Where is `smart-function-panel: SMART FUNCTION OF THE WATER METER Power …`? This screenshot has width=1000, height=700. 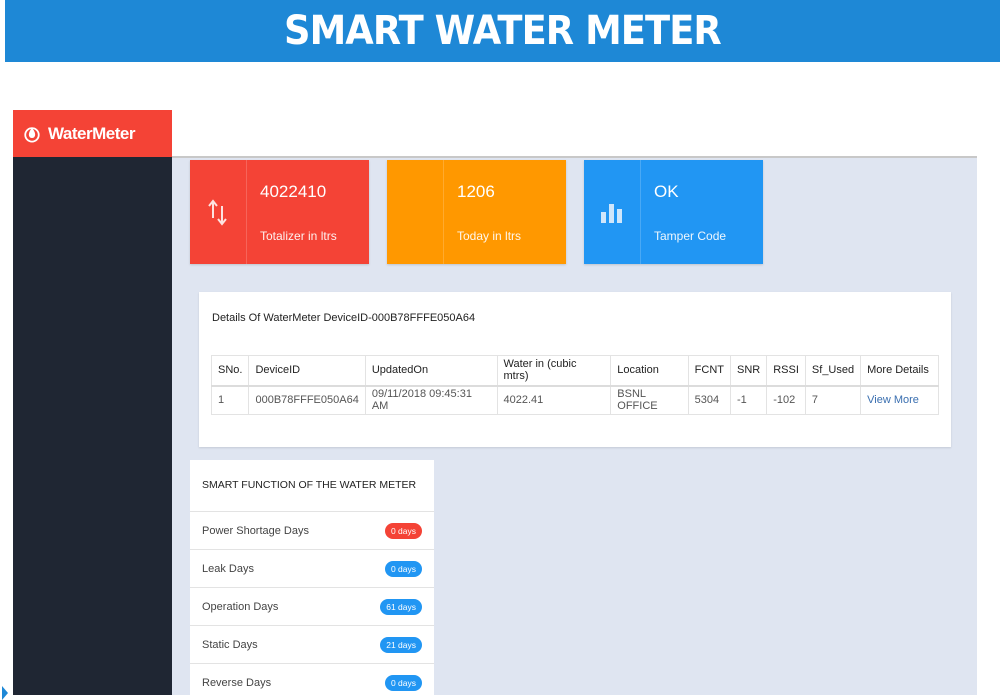 smart-function-panel: SMART FUNCTION OF THE WATER METER Power … is located at coordinates (312, 577).